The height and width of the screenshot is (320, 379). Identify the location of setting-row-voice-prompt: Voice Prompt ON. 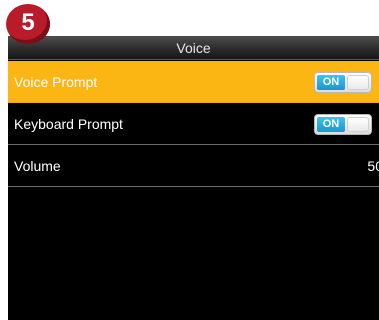
(193, 82).